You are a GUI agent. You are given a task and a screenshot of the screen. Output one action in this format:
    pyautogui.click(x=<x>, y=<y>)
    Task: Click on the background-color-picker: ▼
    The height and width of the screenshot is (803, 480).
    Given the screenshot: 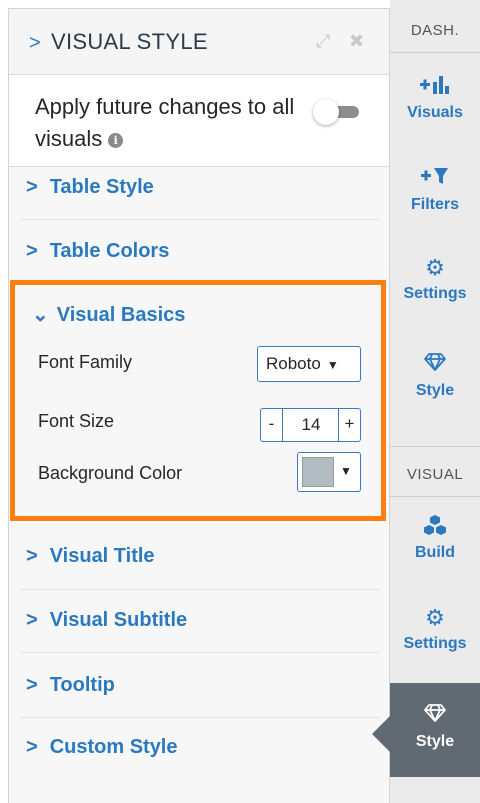 What is the action you would take?
    pyautogui.click(x=329, y=472)
    